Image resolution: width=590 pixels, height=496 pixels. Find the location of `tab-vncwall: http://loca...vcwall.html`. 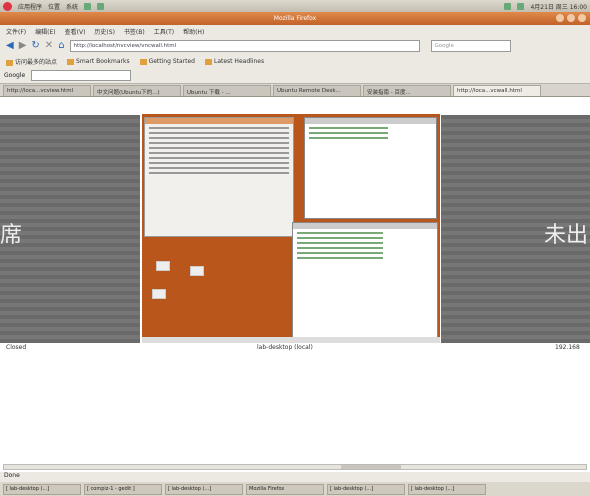

tab-vncwall: http://loca...vcwall.html is located at coordinates (497, 90).